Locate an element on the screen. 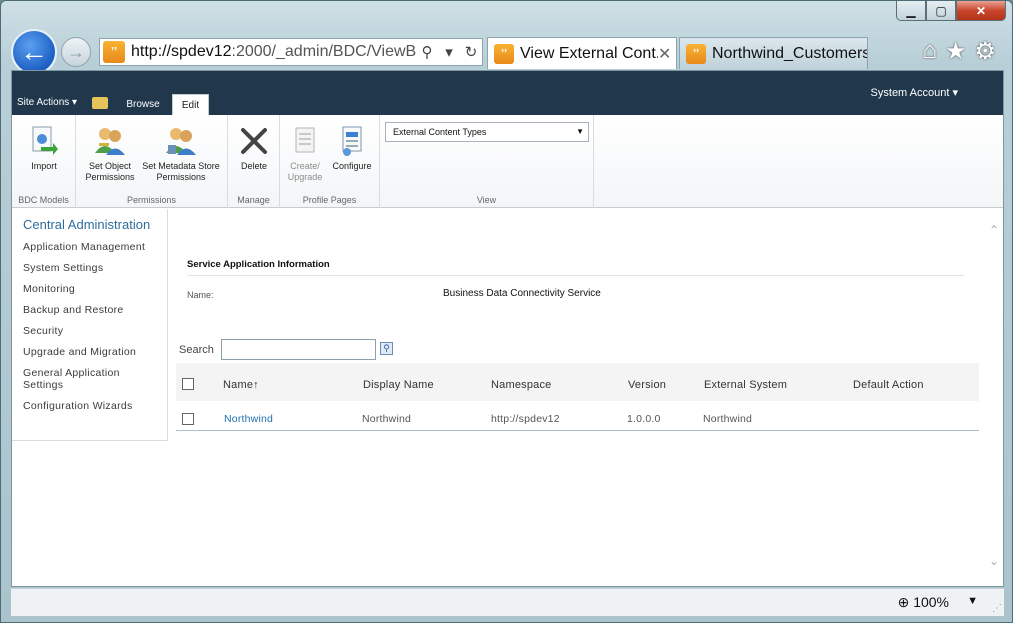 The height and width of the screenshot is (623, 1013). group-label: Manage is located at coordinates (253, 200).